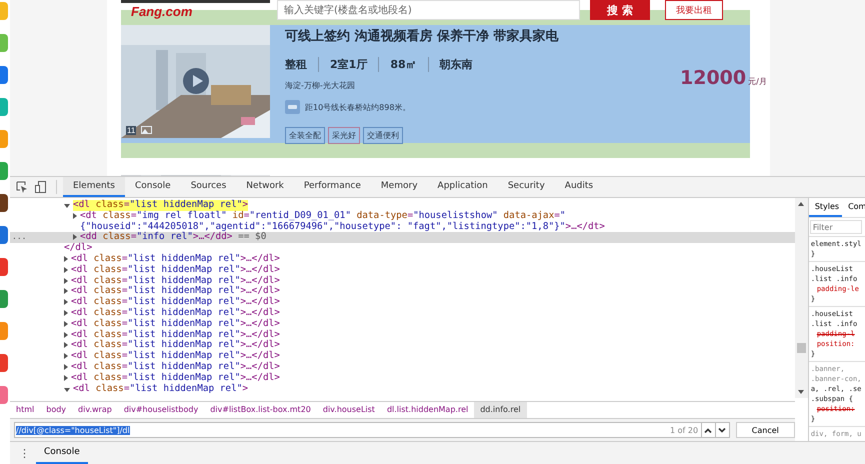  Describe the element at coordinates (358, 430) in the screenshot. I see `find-field: //div[@class="houseList"]/dl 1 of 20` at that location.